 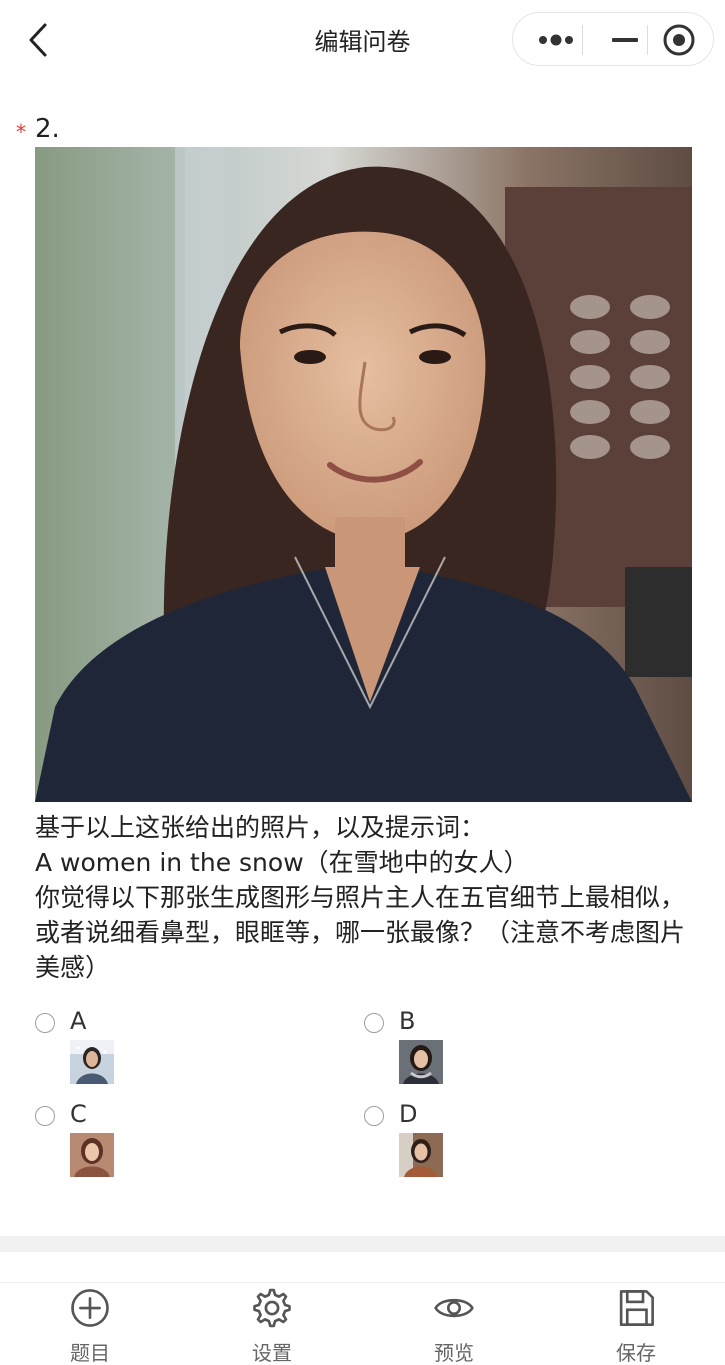 I want to click on section-divider, so click(x=362, y=1244).